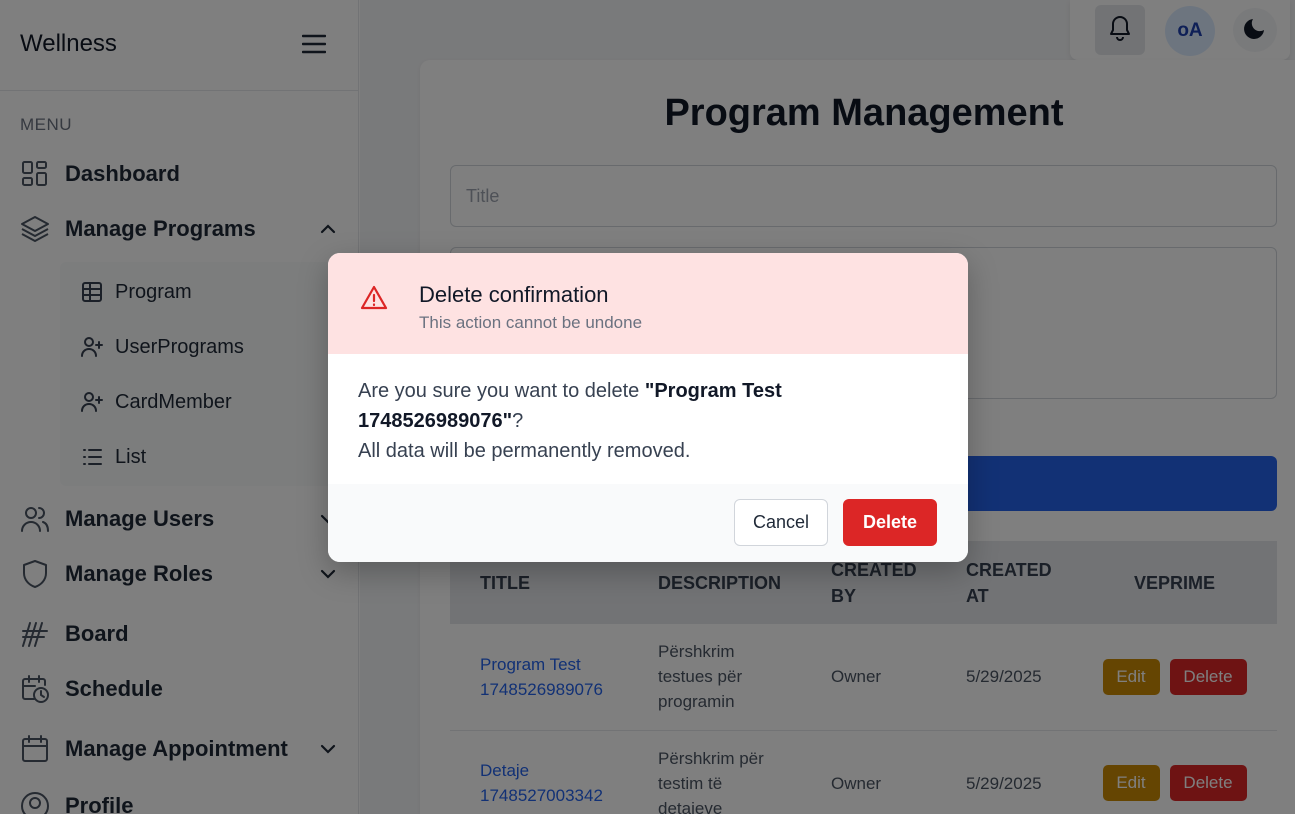 Image resolution: width=1295 pixels, height=814 pixels. Describe the element at coordinates (374, 298) in the screenshot. I see `warning-icon` at that location.